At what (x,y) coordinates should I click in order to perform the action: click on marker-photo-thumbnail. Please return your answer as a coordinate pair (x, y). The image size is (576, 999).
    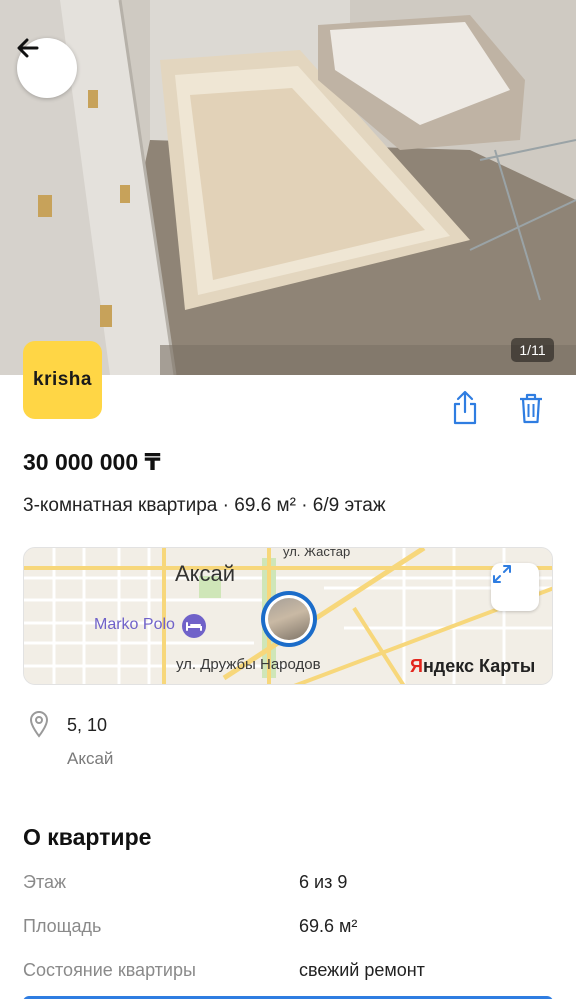
    Looking at the image, I should click on (289, 619).